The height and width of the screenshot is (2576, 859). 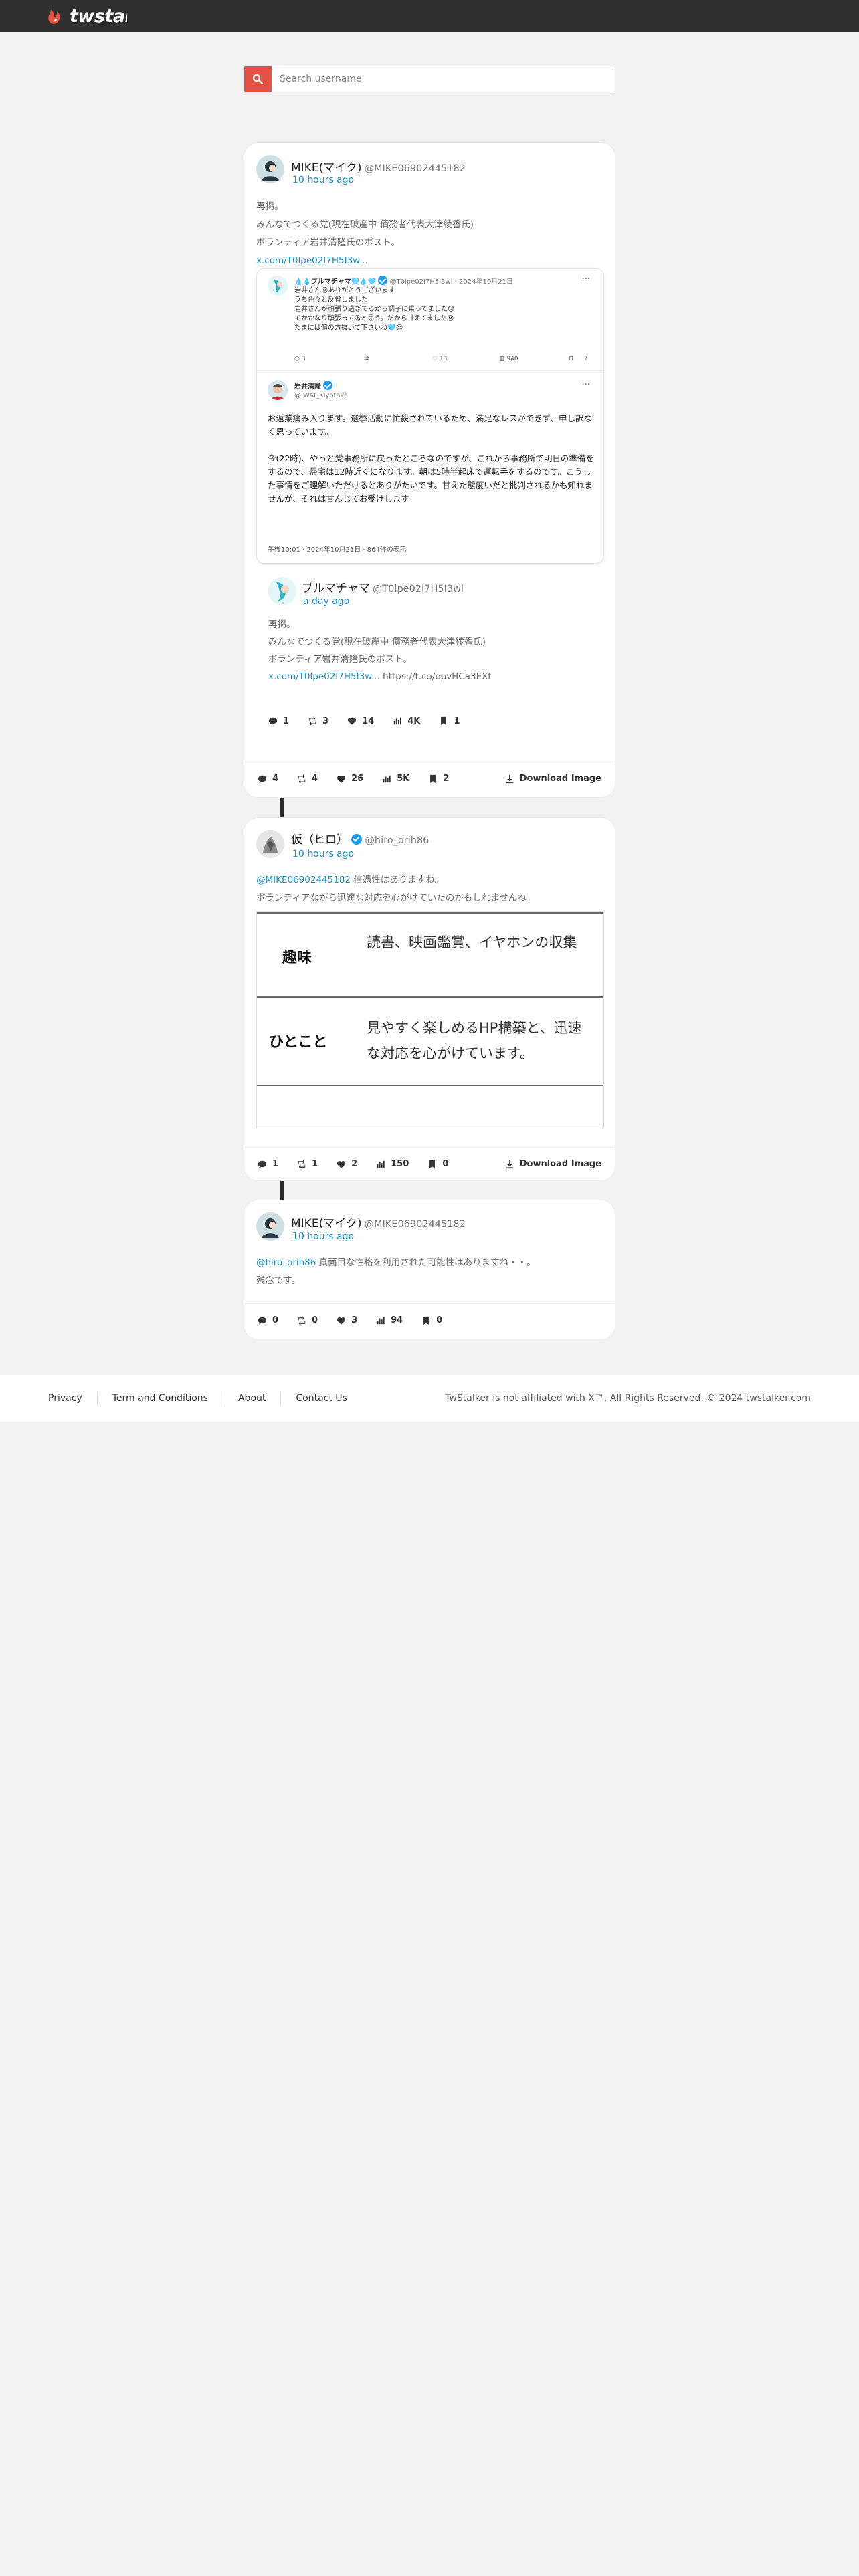 What do you see at coordinates (160, 1398) in the screenshot?
I see `footer-link-terms: Term and Conditions` at bounding box center [160, 1398].